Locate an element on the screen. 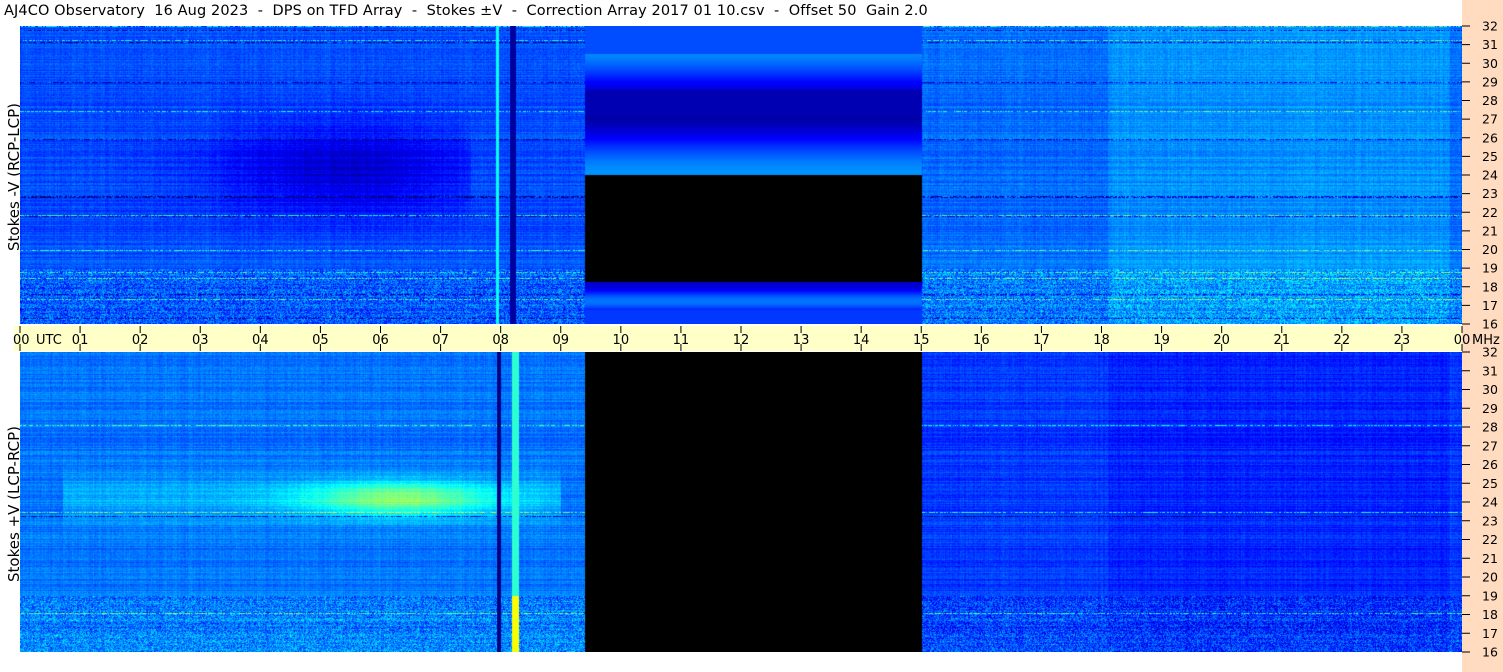  time-tick-label: 23 is located at coordinates (1402, 340).